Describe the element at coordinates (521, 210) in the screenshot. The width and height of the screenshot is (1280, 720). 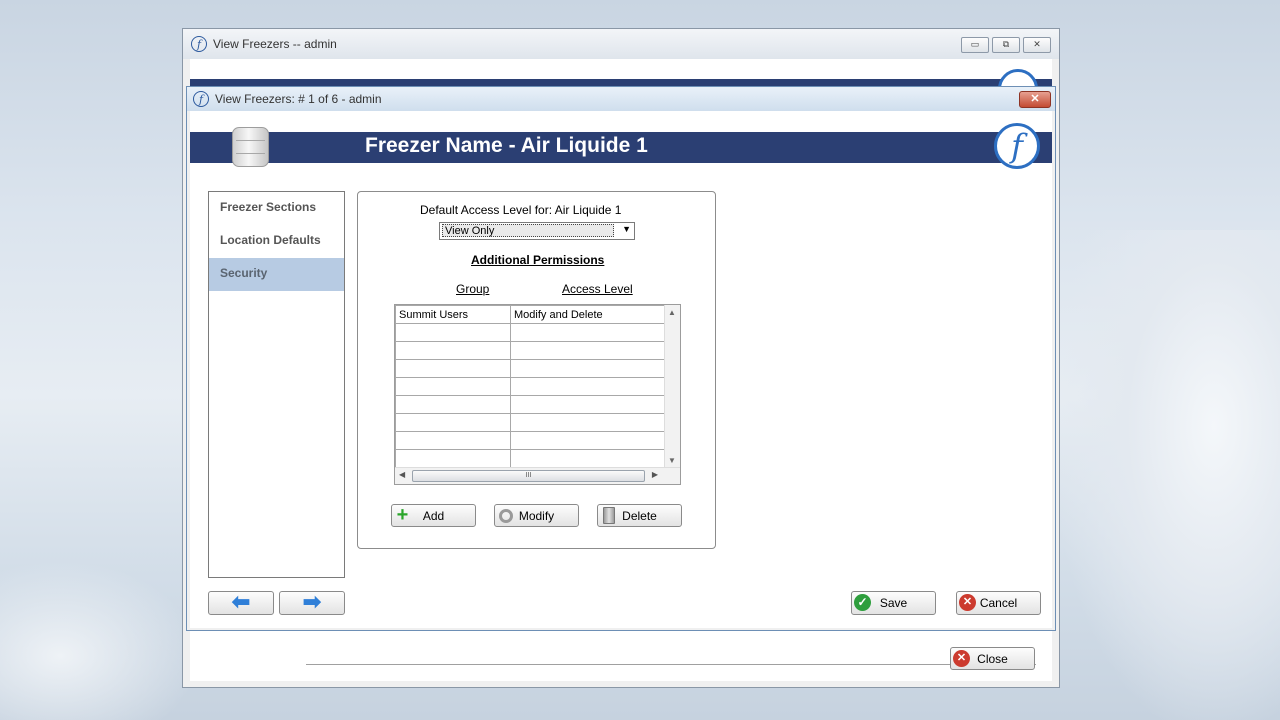
I see `default-access-label: Default Access Level for: Air Liquide 1` at that location.